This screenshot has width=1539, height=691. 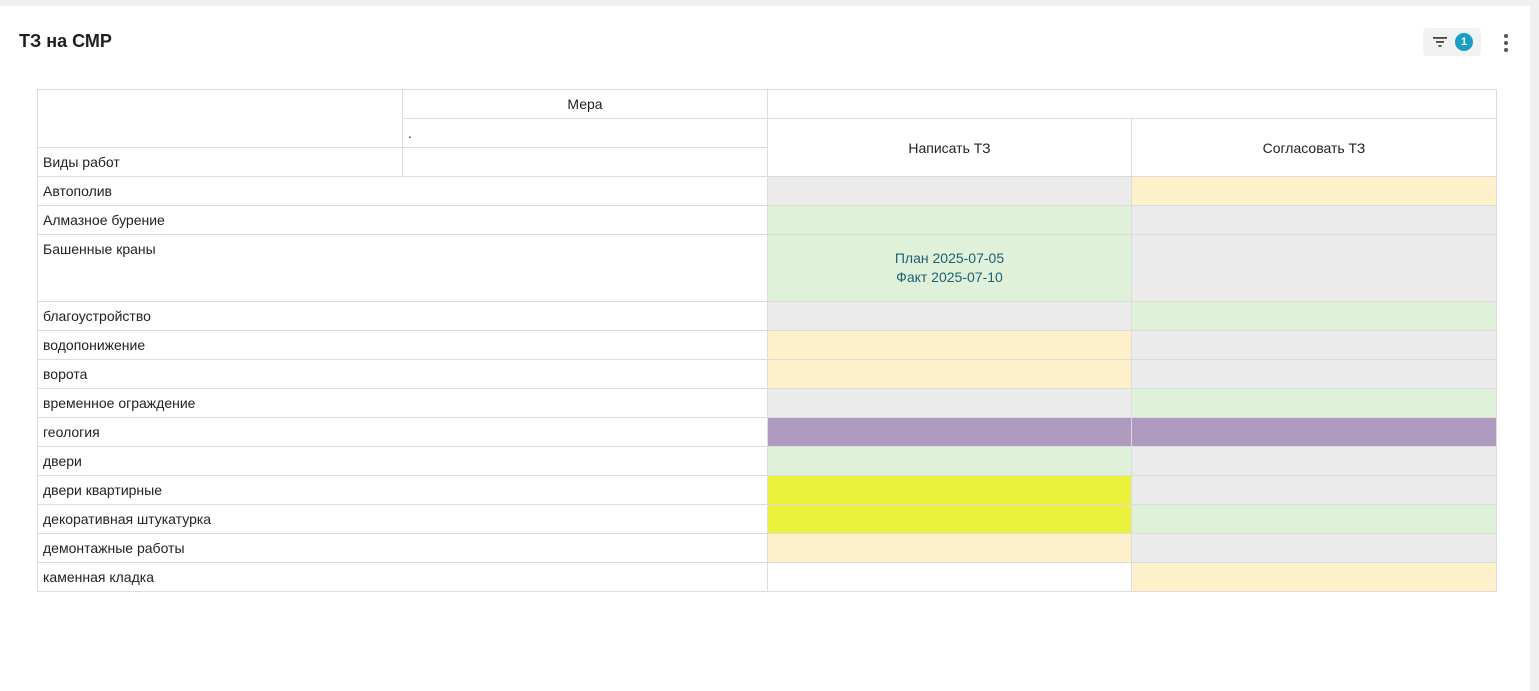 I want to click on table-row: Автополив, so click(x=767, y=191).